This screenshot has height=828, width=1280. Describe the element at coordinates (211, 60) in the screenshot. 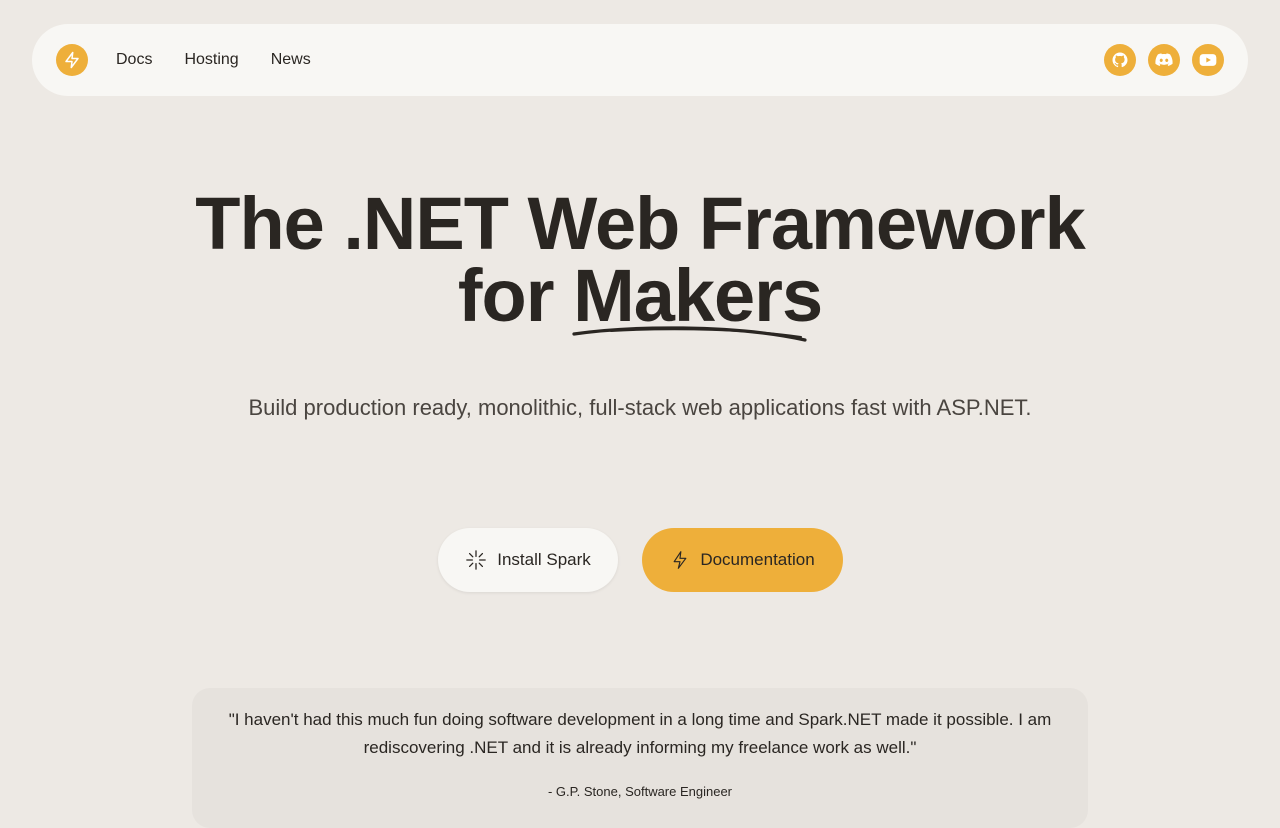

I see `nav-link-hosting: Hosting` at that location.